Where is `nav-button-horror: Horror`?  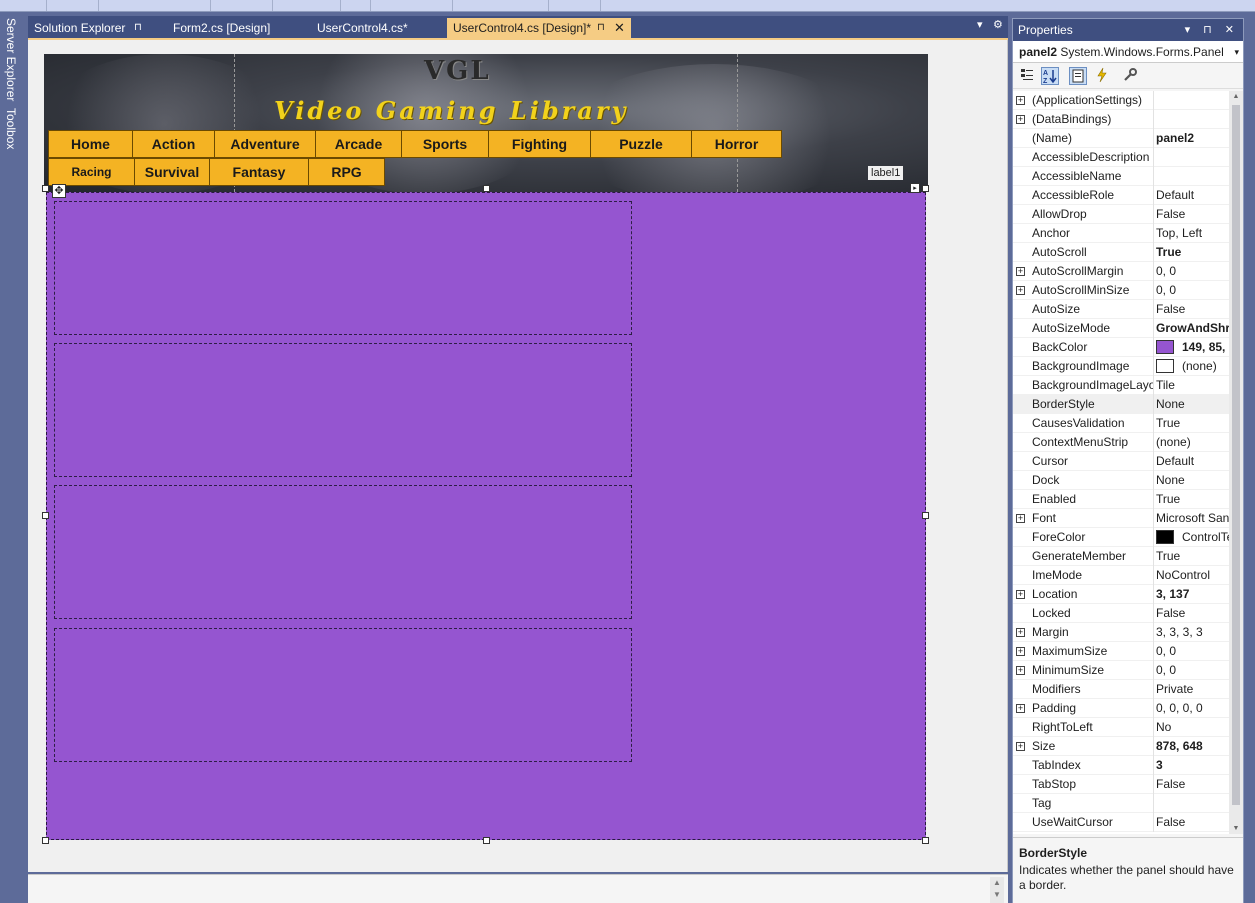 nav-button-horror: Horror is located at coordinates (736, 144).